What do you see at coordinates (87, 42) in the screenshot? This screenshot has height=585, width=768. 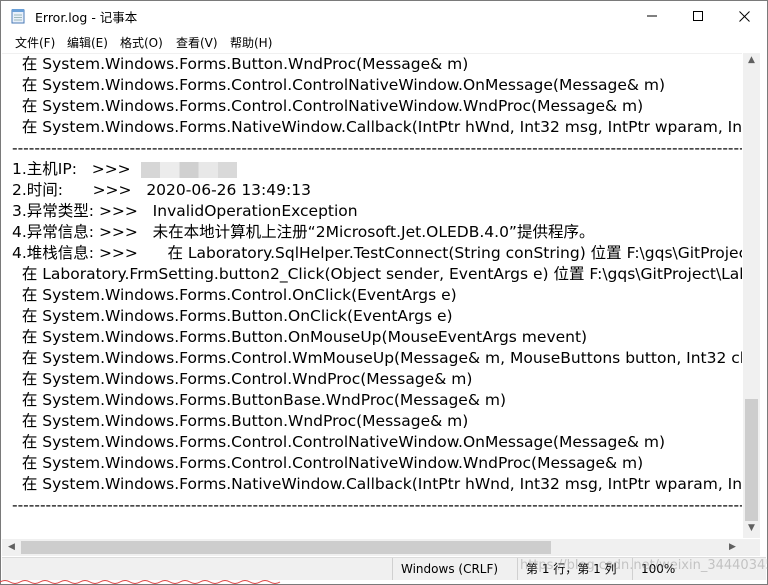 I see `menu-edit: 编辑(E)` at bounding box center [87, 42].